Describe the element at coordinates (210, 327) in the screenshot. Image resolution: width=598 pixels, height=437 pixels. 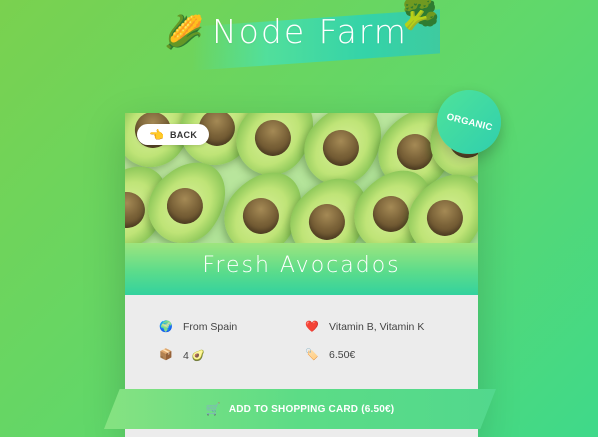
I see `detail-origin-text: From Spain` at that location.